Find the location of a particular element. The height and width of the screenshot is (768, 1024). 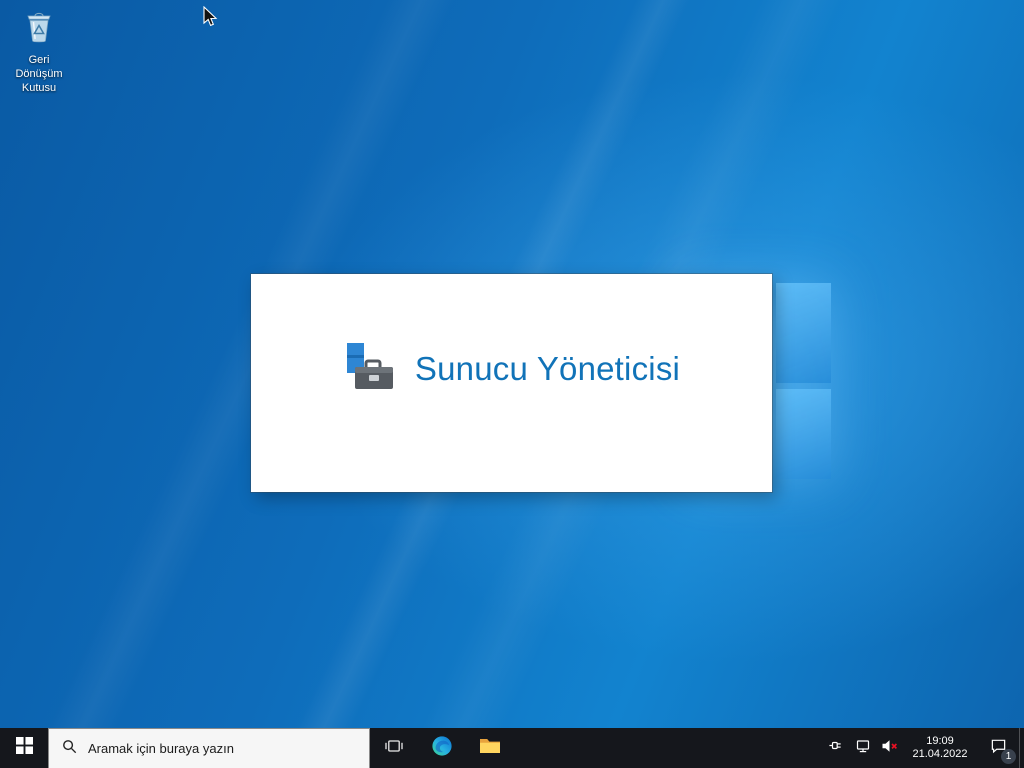

edge-browser-button is located at coordinates (442, 748).